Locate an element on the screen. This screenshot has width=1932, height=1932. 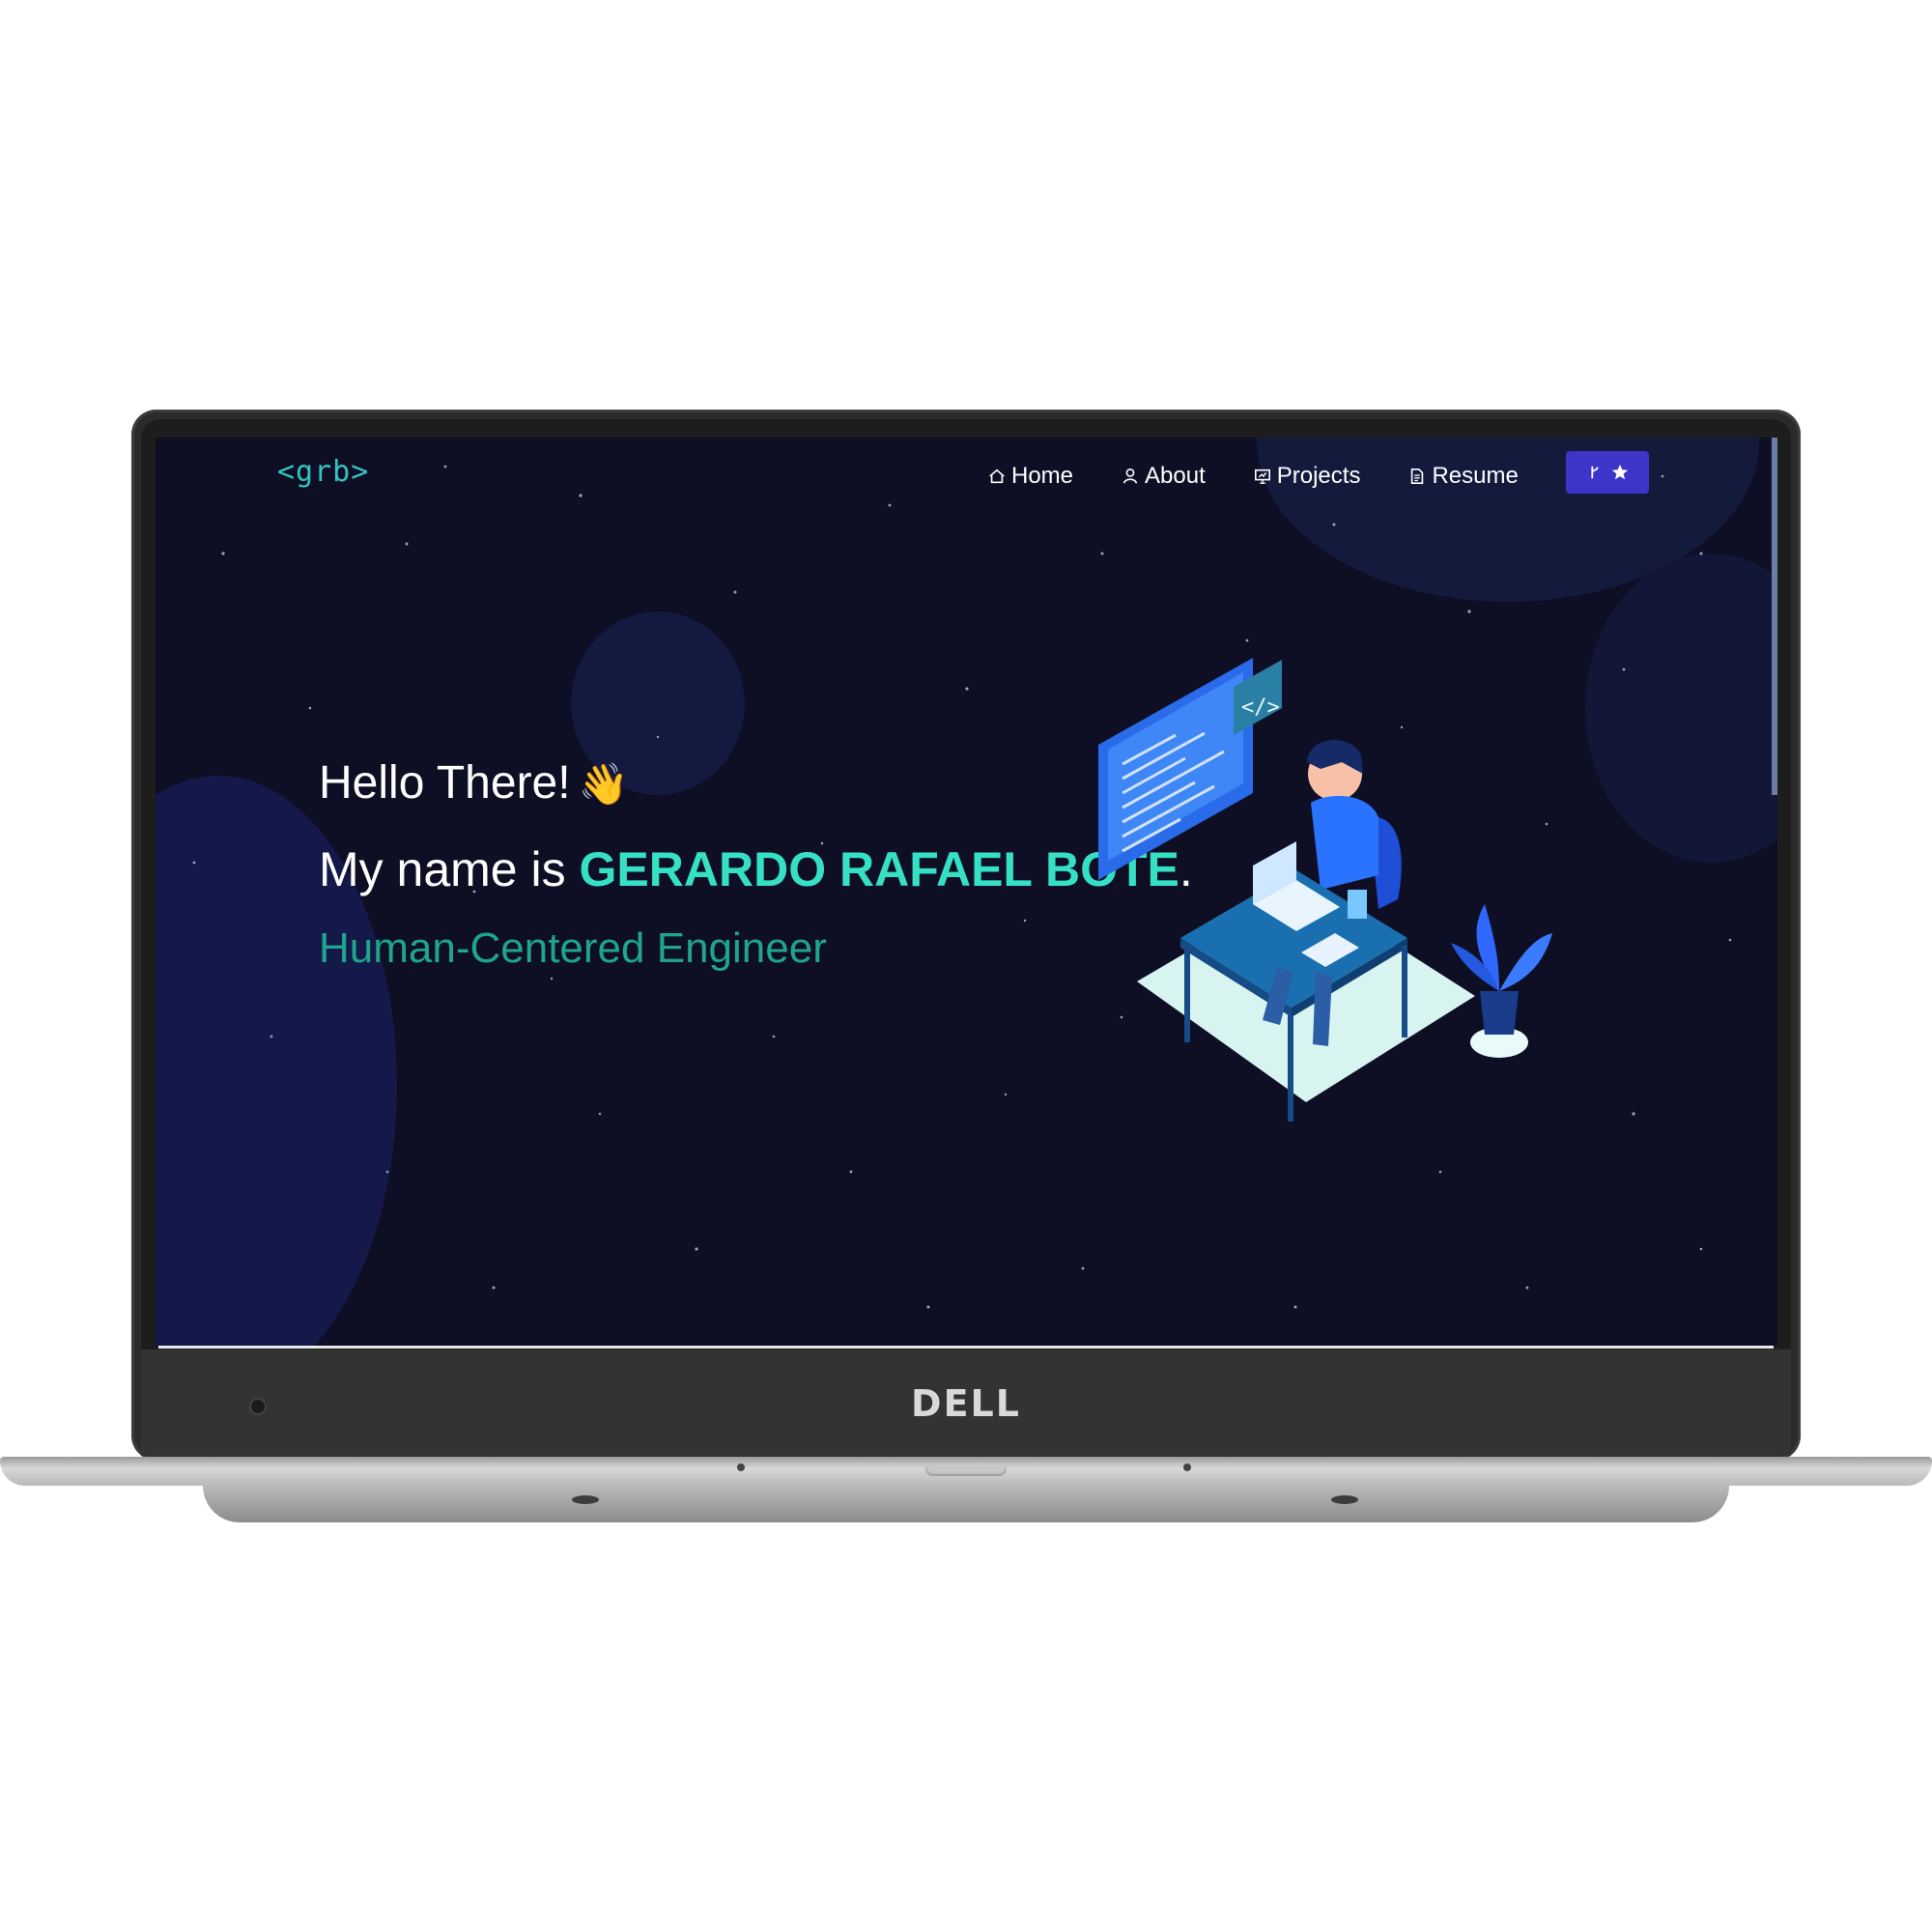
nav-item-resume: Resume is located at coordinates (1463, 476).